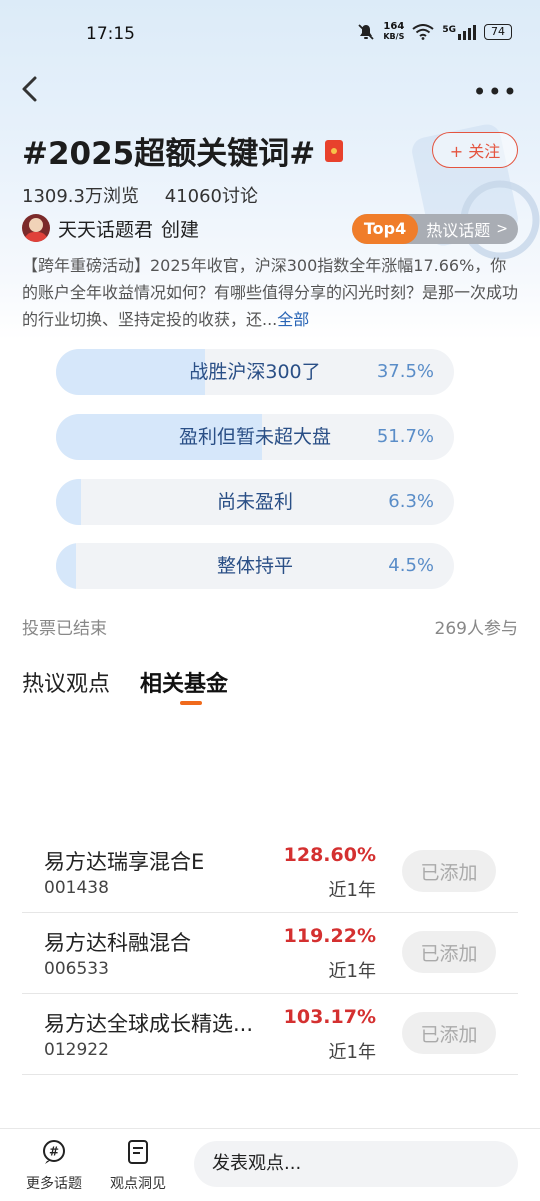 The image size is (540, 1201). What do you see at coordinates (54, 1166) in the screenshot?
I see `more-topics-button: # 更多话题` at bounding box center [54, 1166].